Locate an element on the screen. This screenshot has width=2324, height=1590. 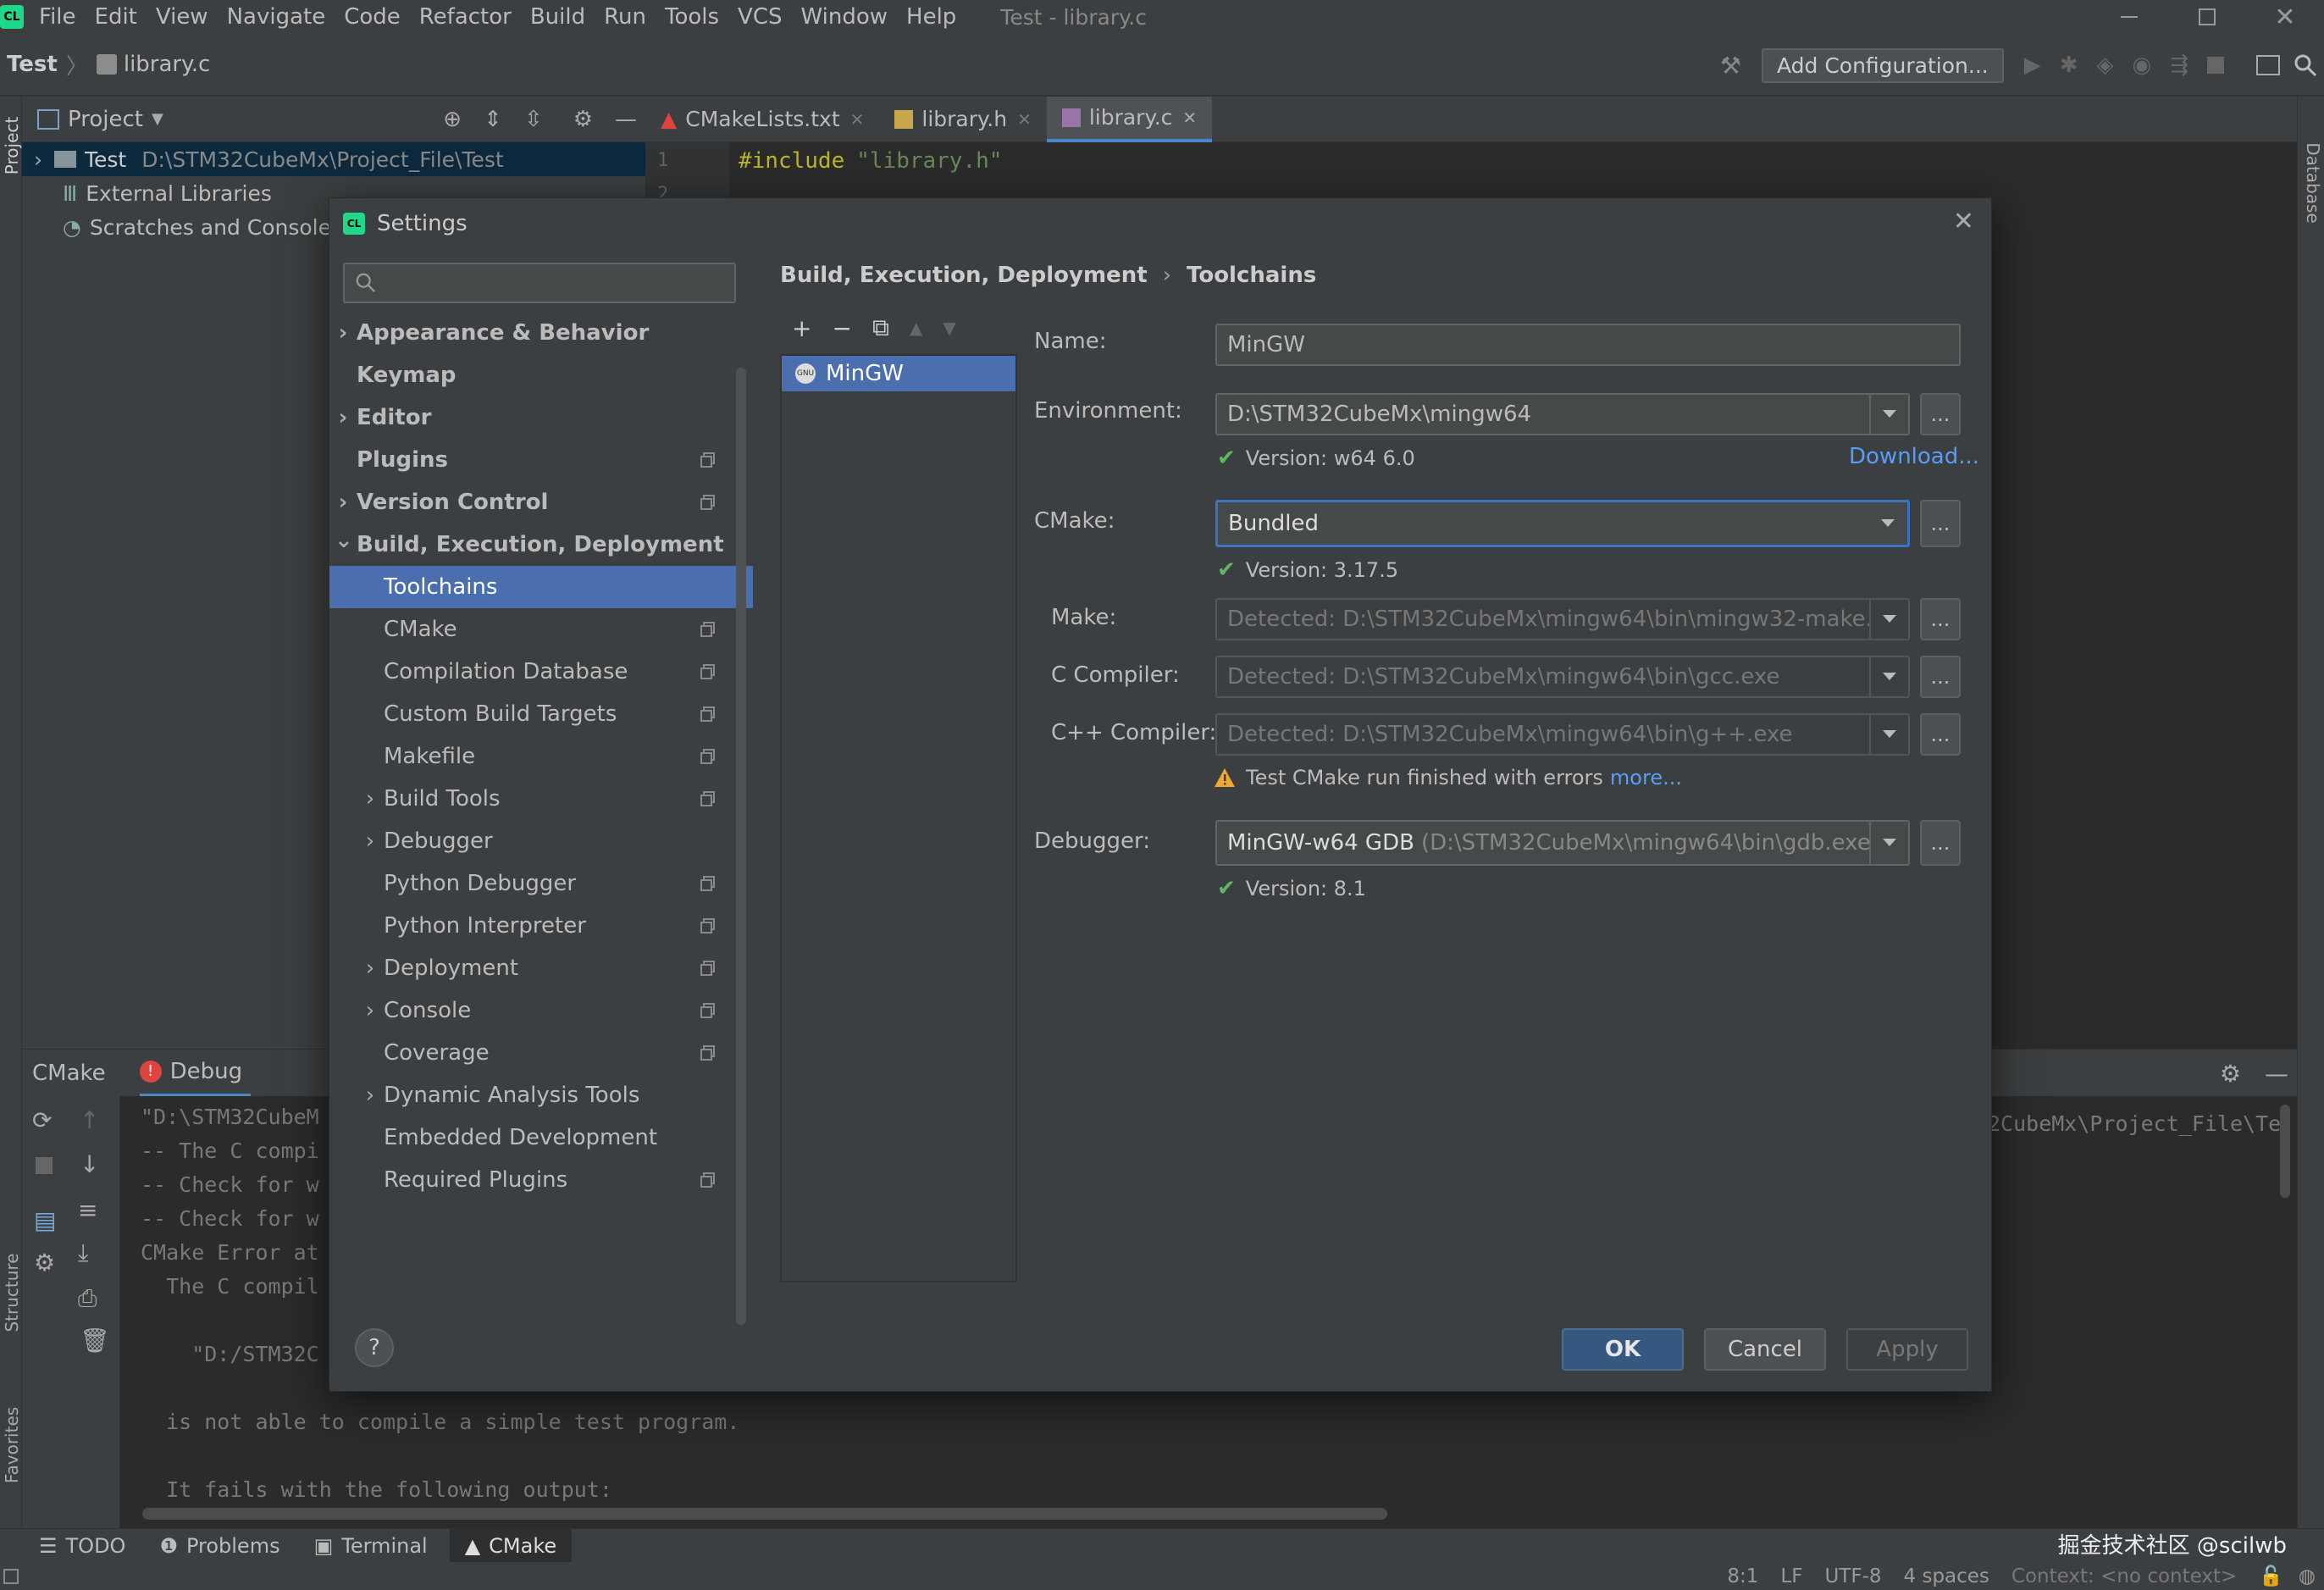
console-vscrollbar is located at coordinates (2285, 1152).